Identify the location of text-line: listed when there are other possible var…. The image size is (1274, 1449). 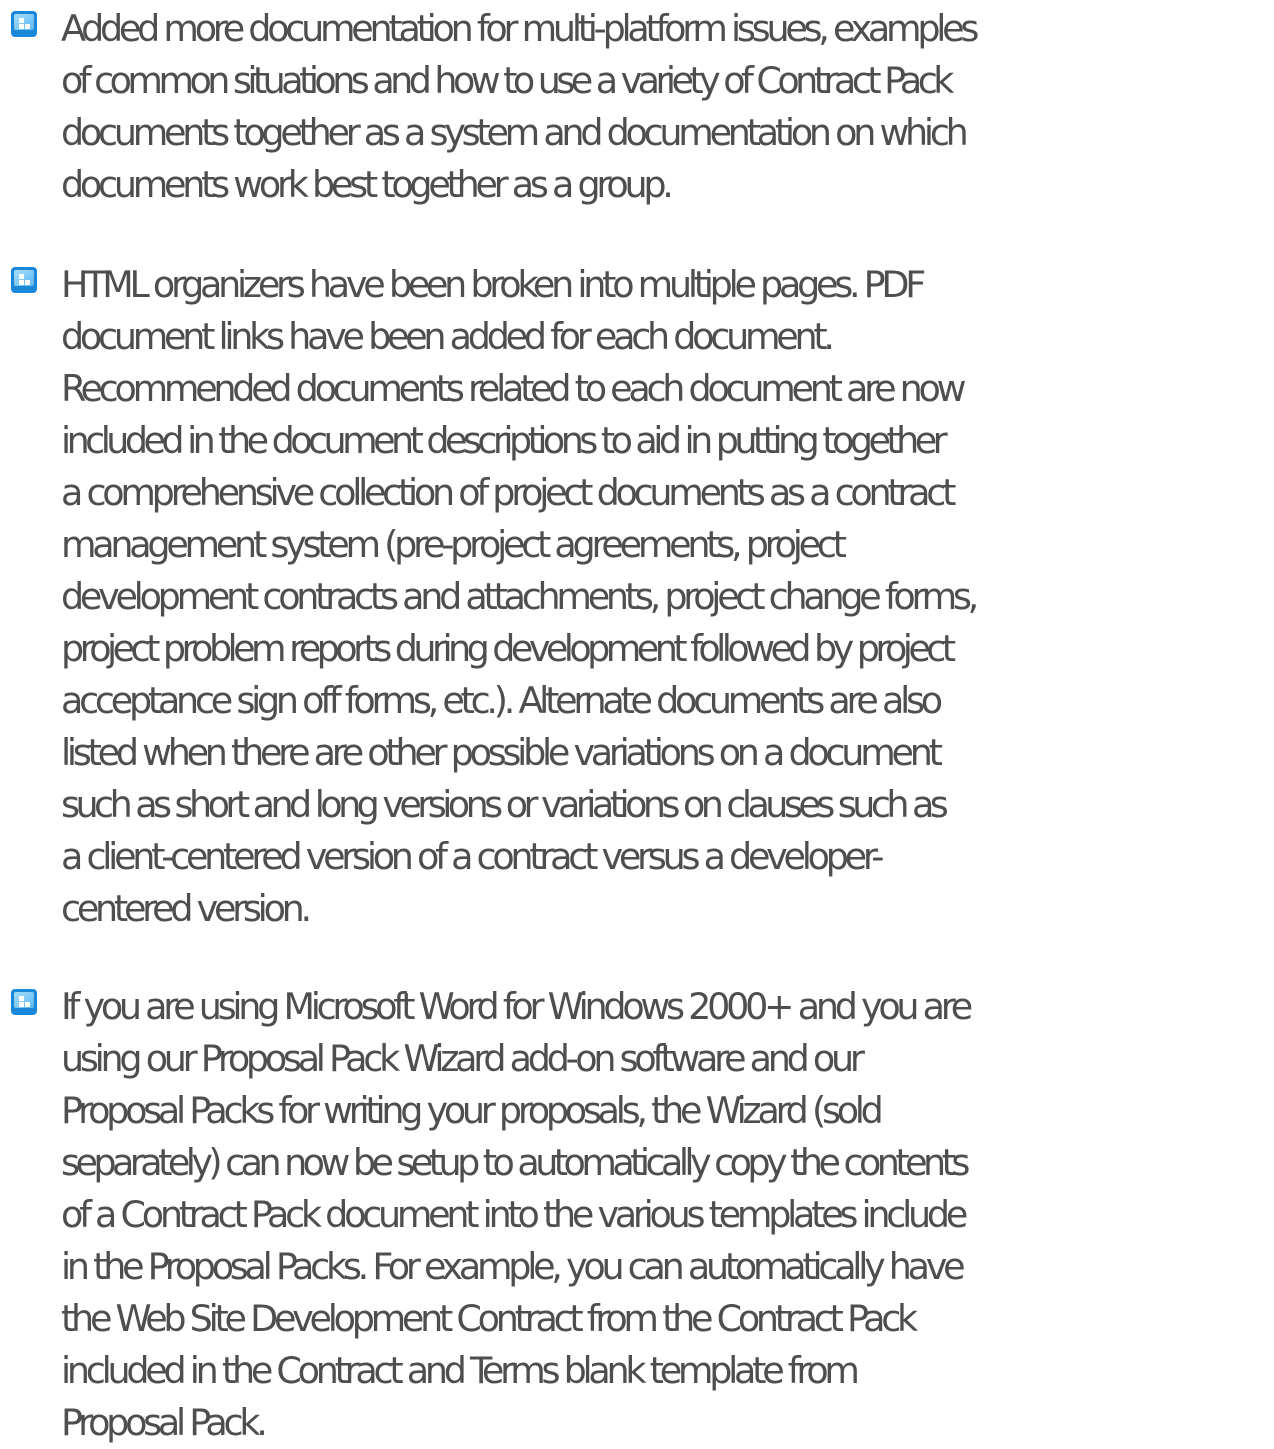
(502, 752).